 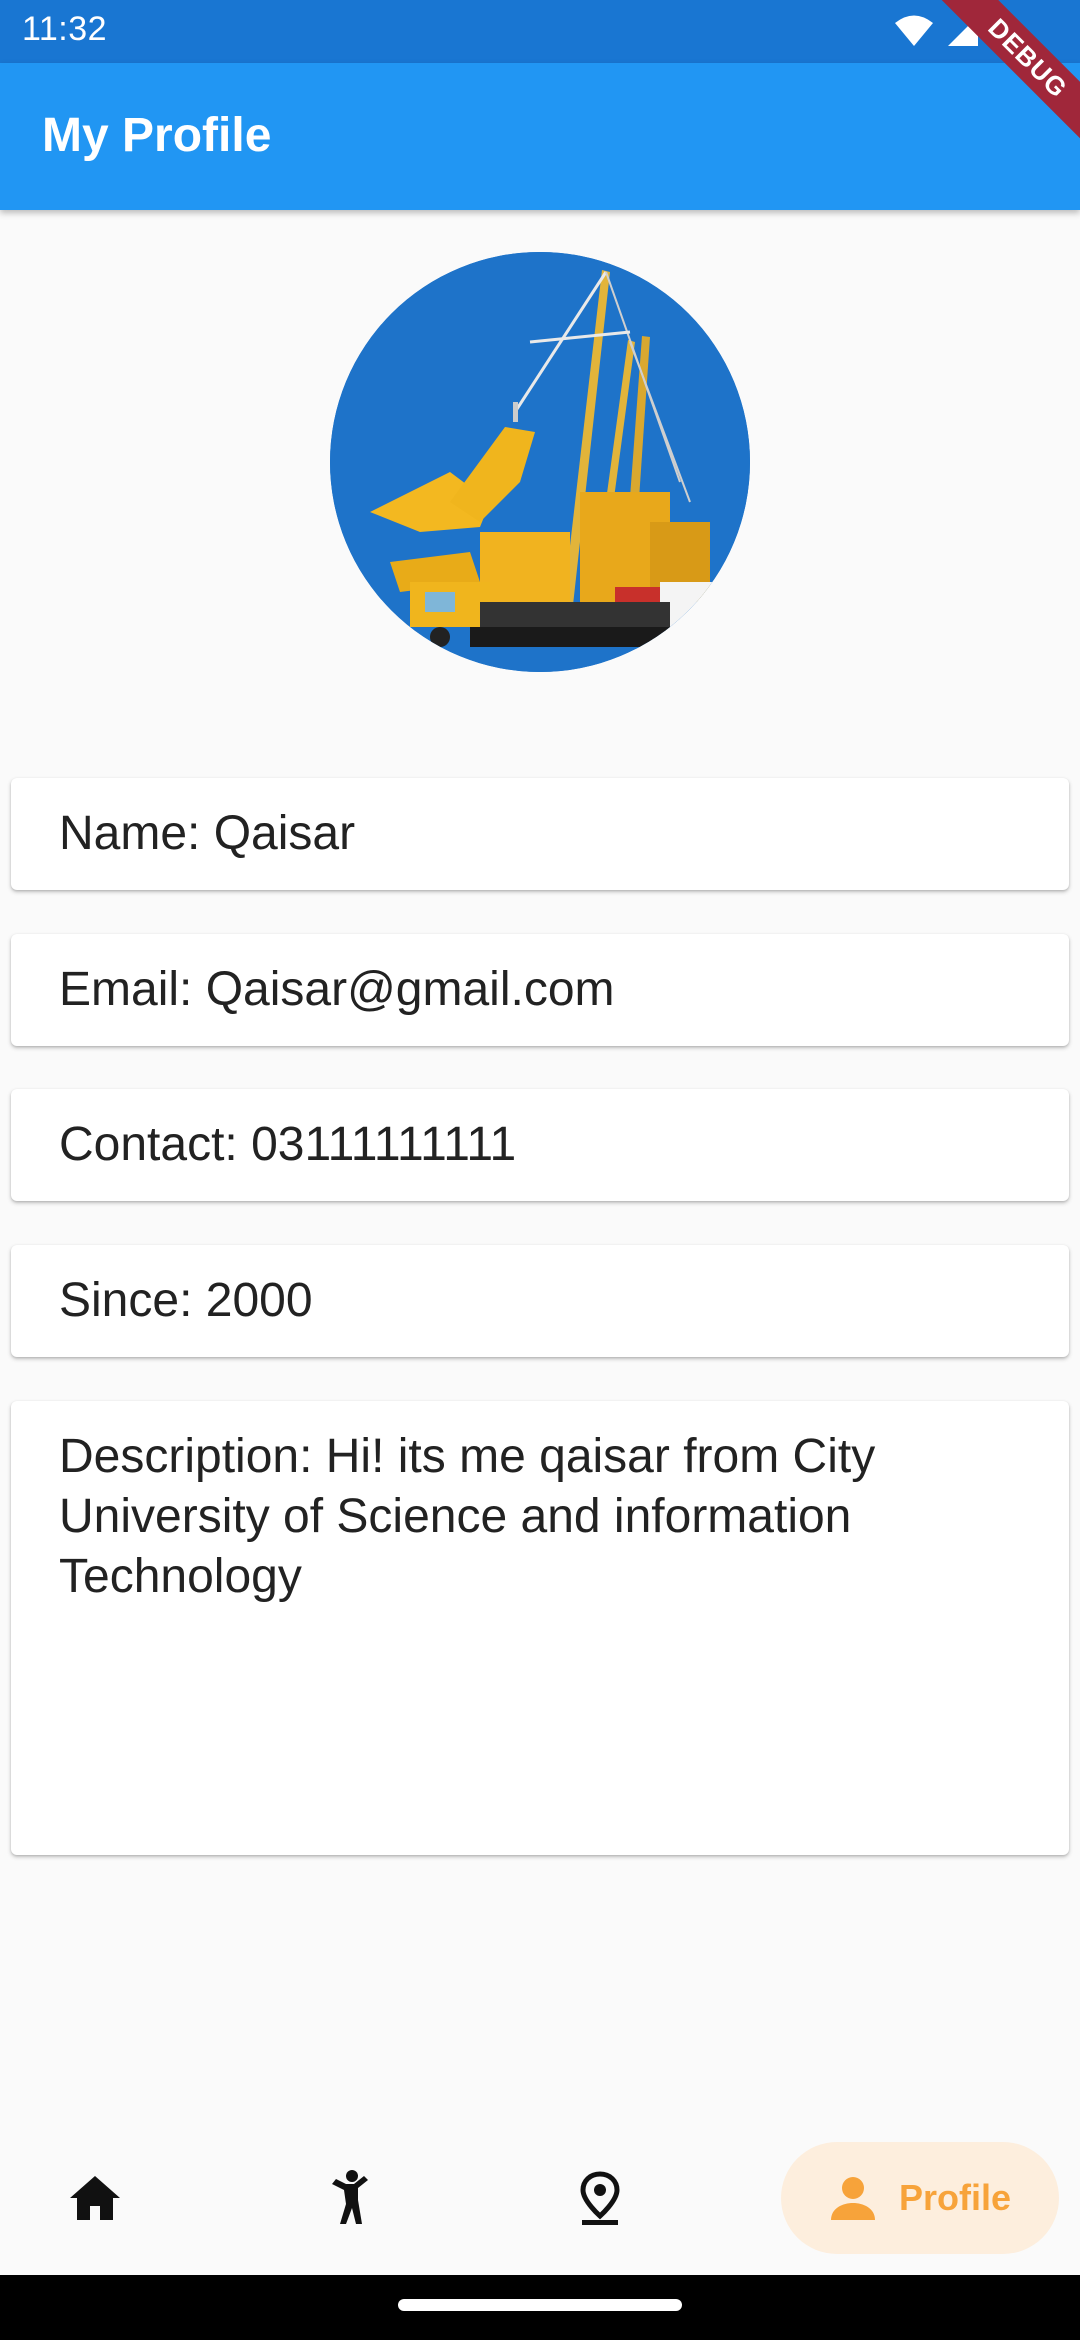 I want to click on email-card: Email: Qaisar@gmail.com, so click(x=540, y=990).